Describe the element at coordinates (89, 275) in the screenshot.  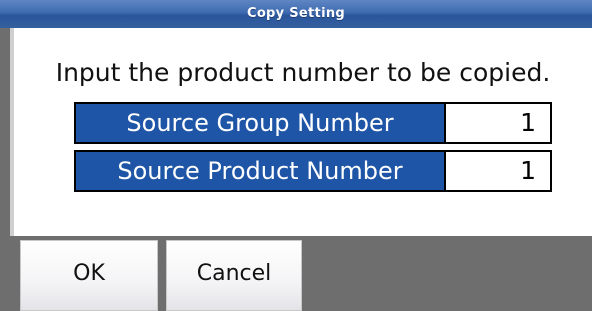
I see `ok-button: OK` at that location.